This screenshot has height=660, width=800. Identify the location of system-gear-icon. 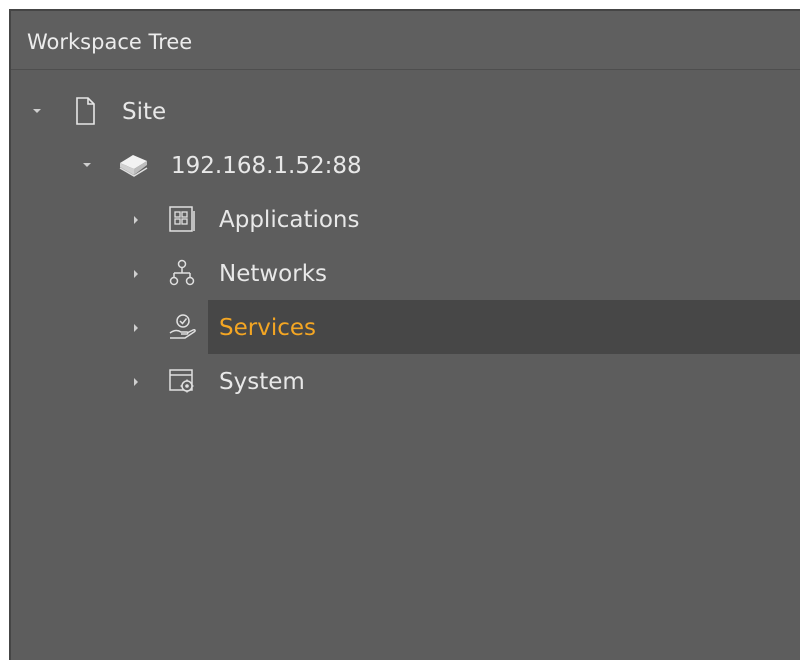
(182, 381).